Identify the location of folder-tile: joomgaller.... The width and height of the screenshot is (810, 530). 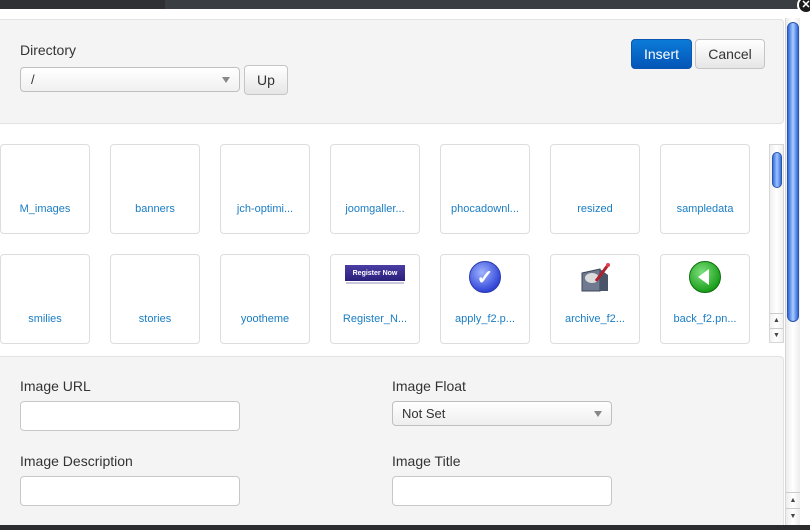
(375, 189).